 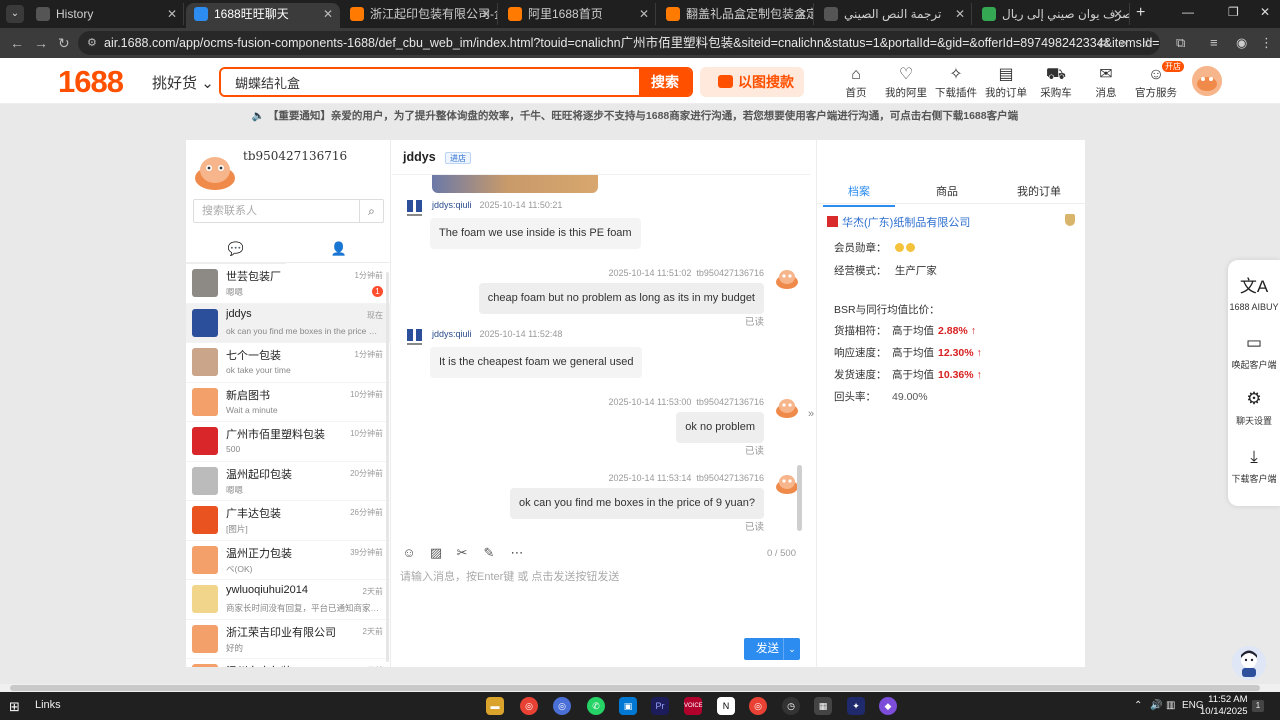 I want to click on contact-item: 世芸包装厂 1分钟前 嗯嗯 1, so click(x=288, y=284).